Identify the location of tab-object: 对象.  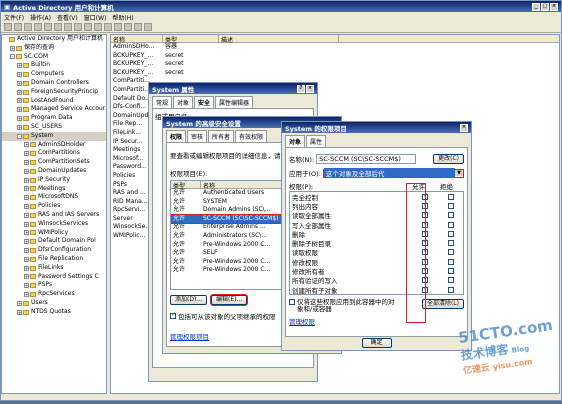
(183, 102).